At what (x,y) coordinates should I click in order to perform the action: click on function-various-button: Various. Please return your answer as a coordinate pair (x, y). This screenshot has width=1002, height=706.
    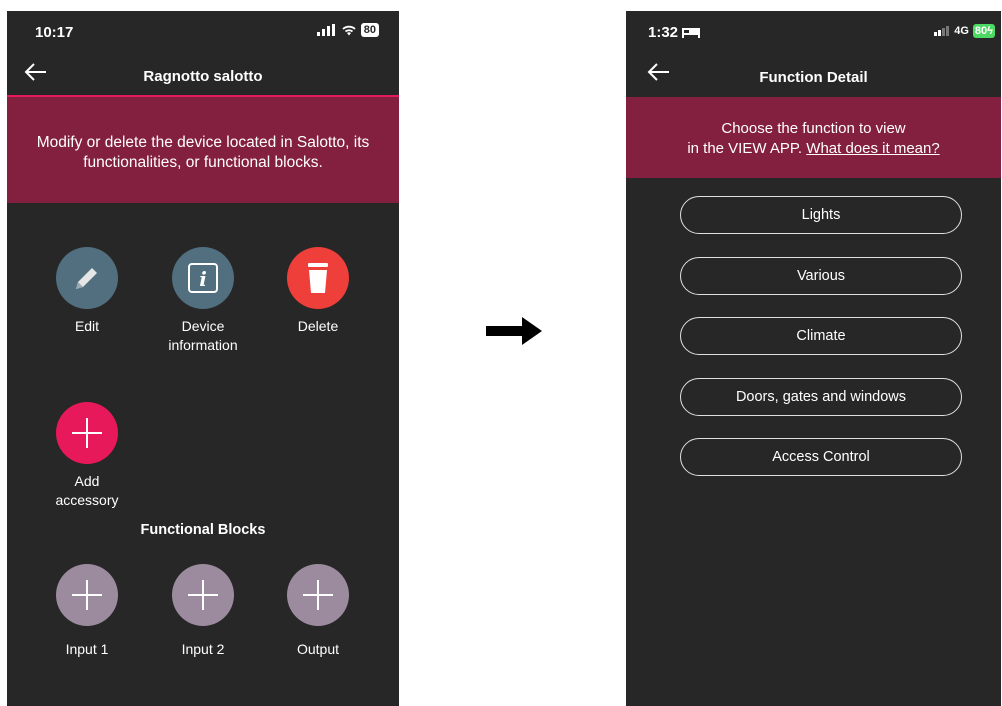
    Looking at the image, I should click on (821, 276).